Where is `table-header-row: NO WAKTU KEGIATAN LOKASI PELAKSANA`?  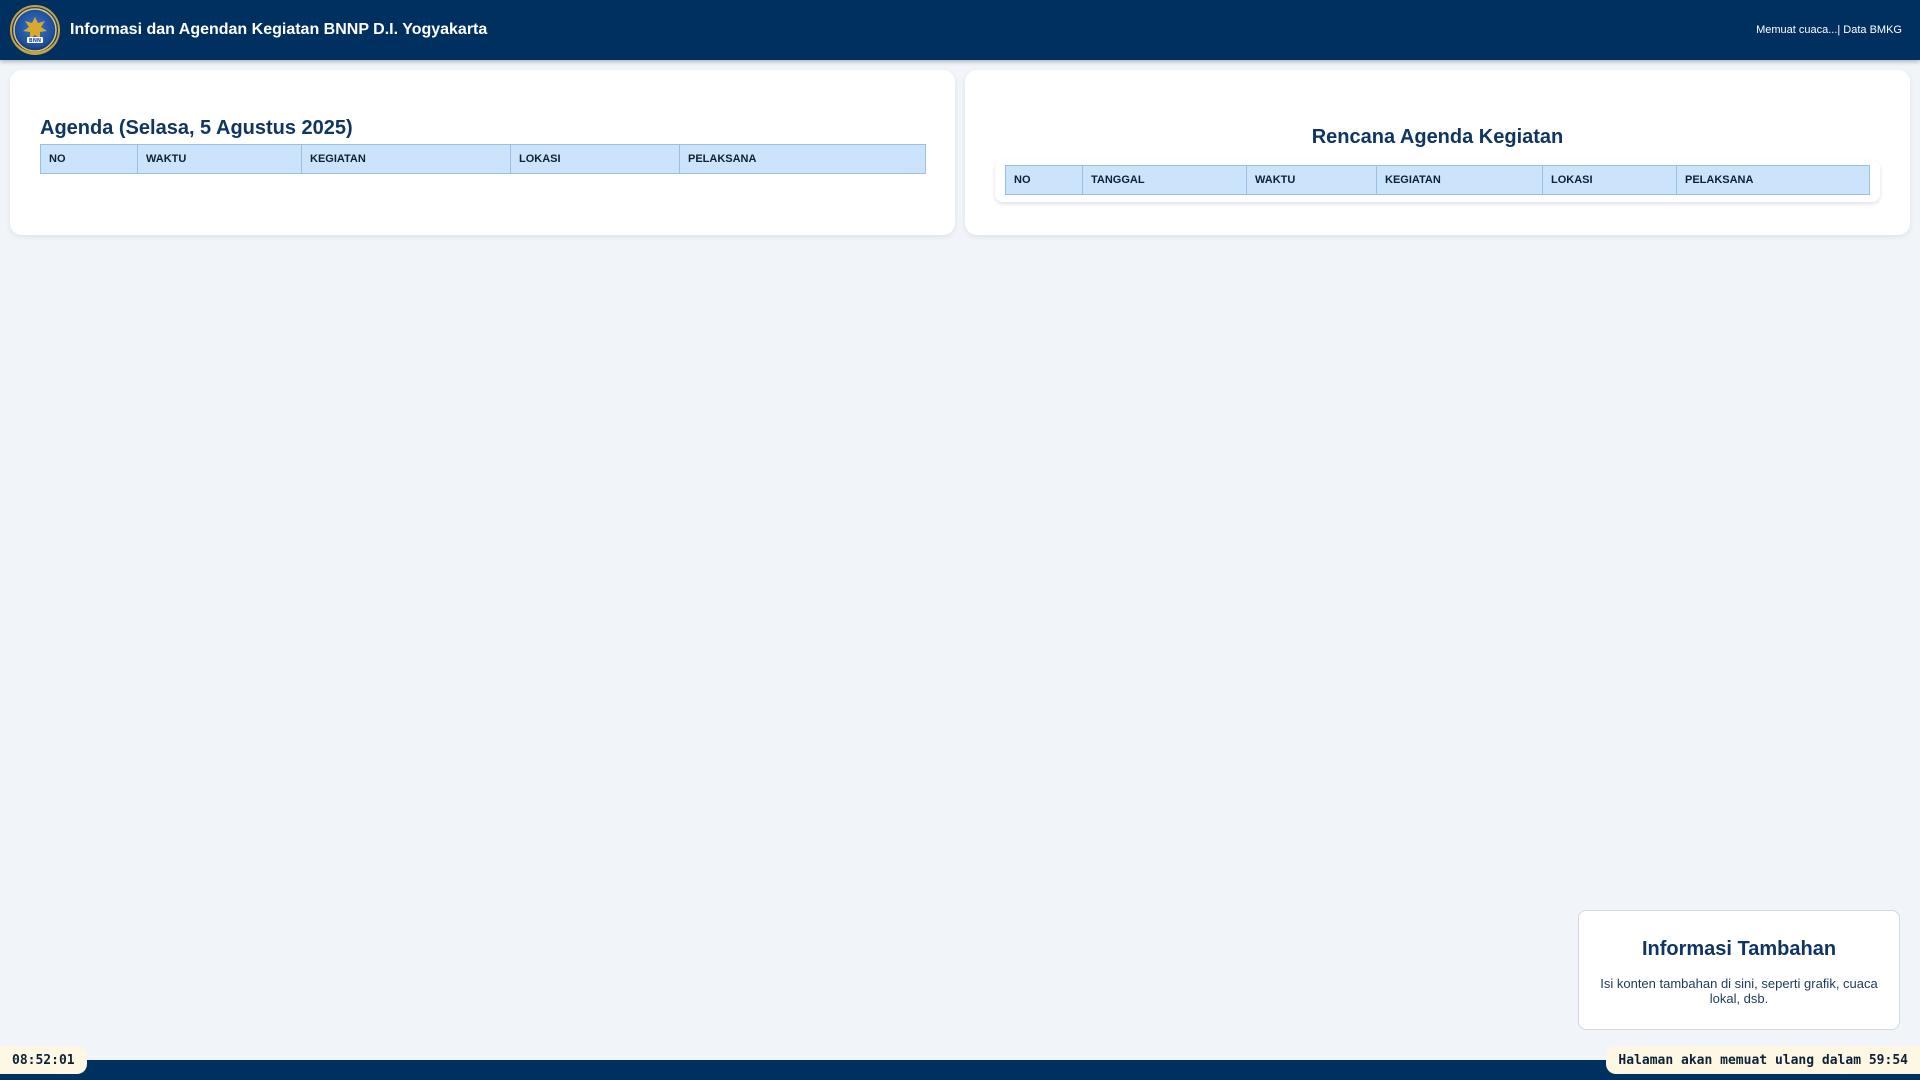
table-header-row: NO WAKTU KEGIATAN LOKASI PELAKSANA is located at coordinates (483, 159).